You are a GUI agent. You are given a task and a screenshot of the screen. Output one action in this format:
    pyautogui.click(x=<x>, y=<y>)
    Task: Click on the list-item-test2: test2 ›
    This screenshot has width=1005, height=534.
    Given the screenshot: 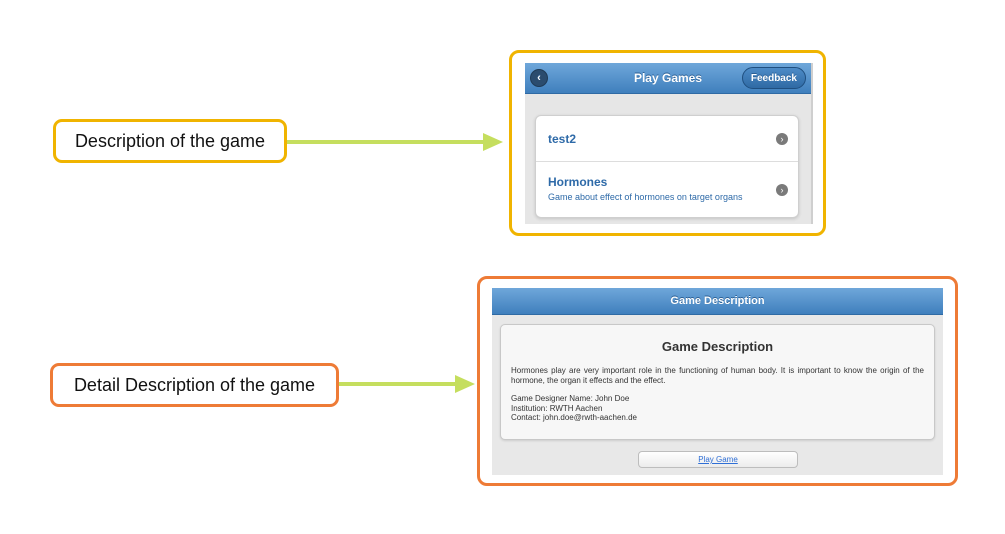 What is the action you would take?
    pyautogui.click(x=667, y=138)
    